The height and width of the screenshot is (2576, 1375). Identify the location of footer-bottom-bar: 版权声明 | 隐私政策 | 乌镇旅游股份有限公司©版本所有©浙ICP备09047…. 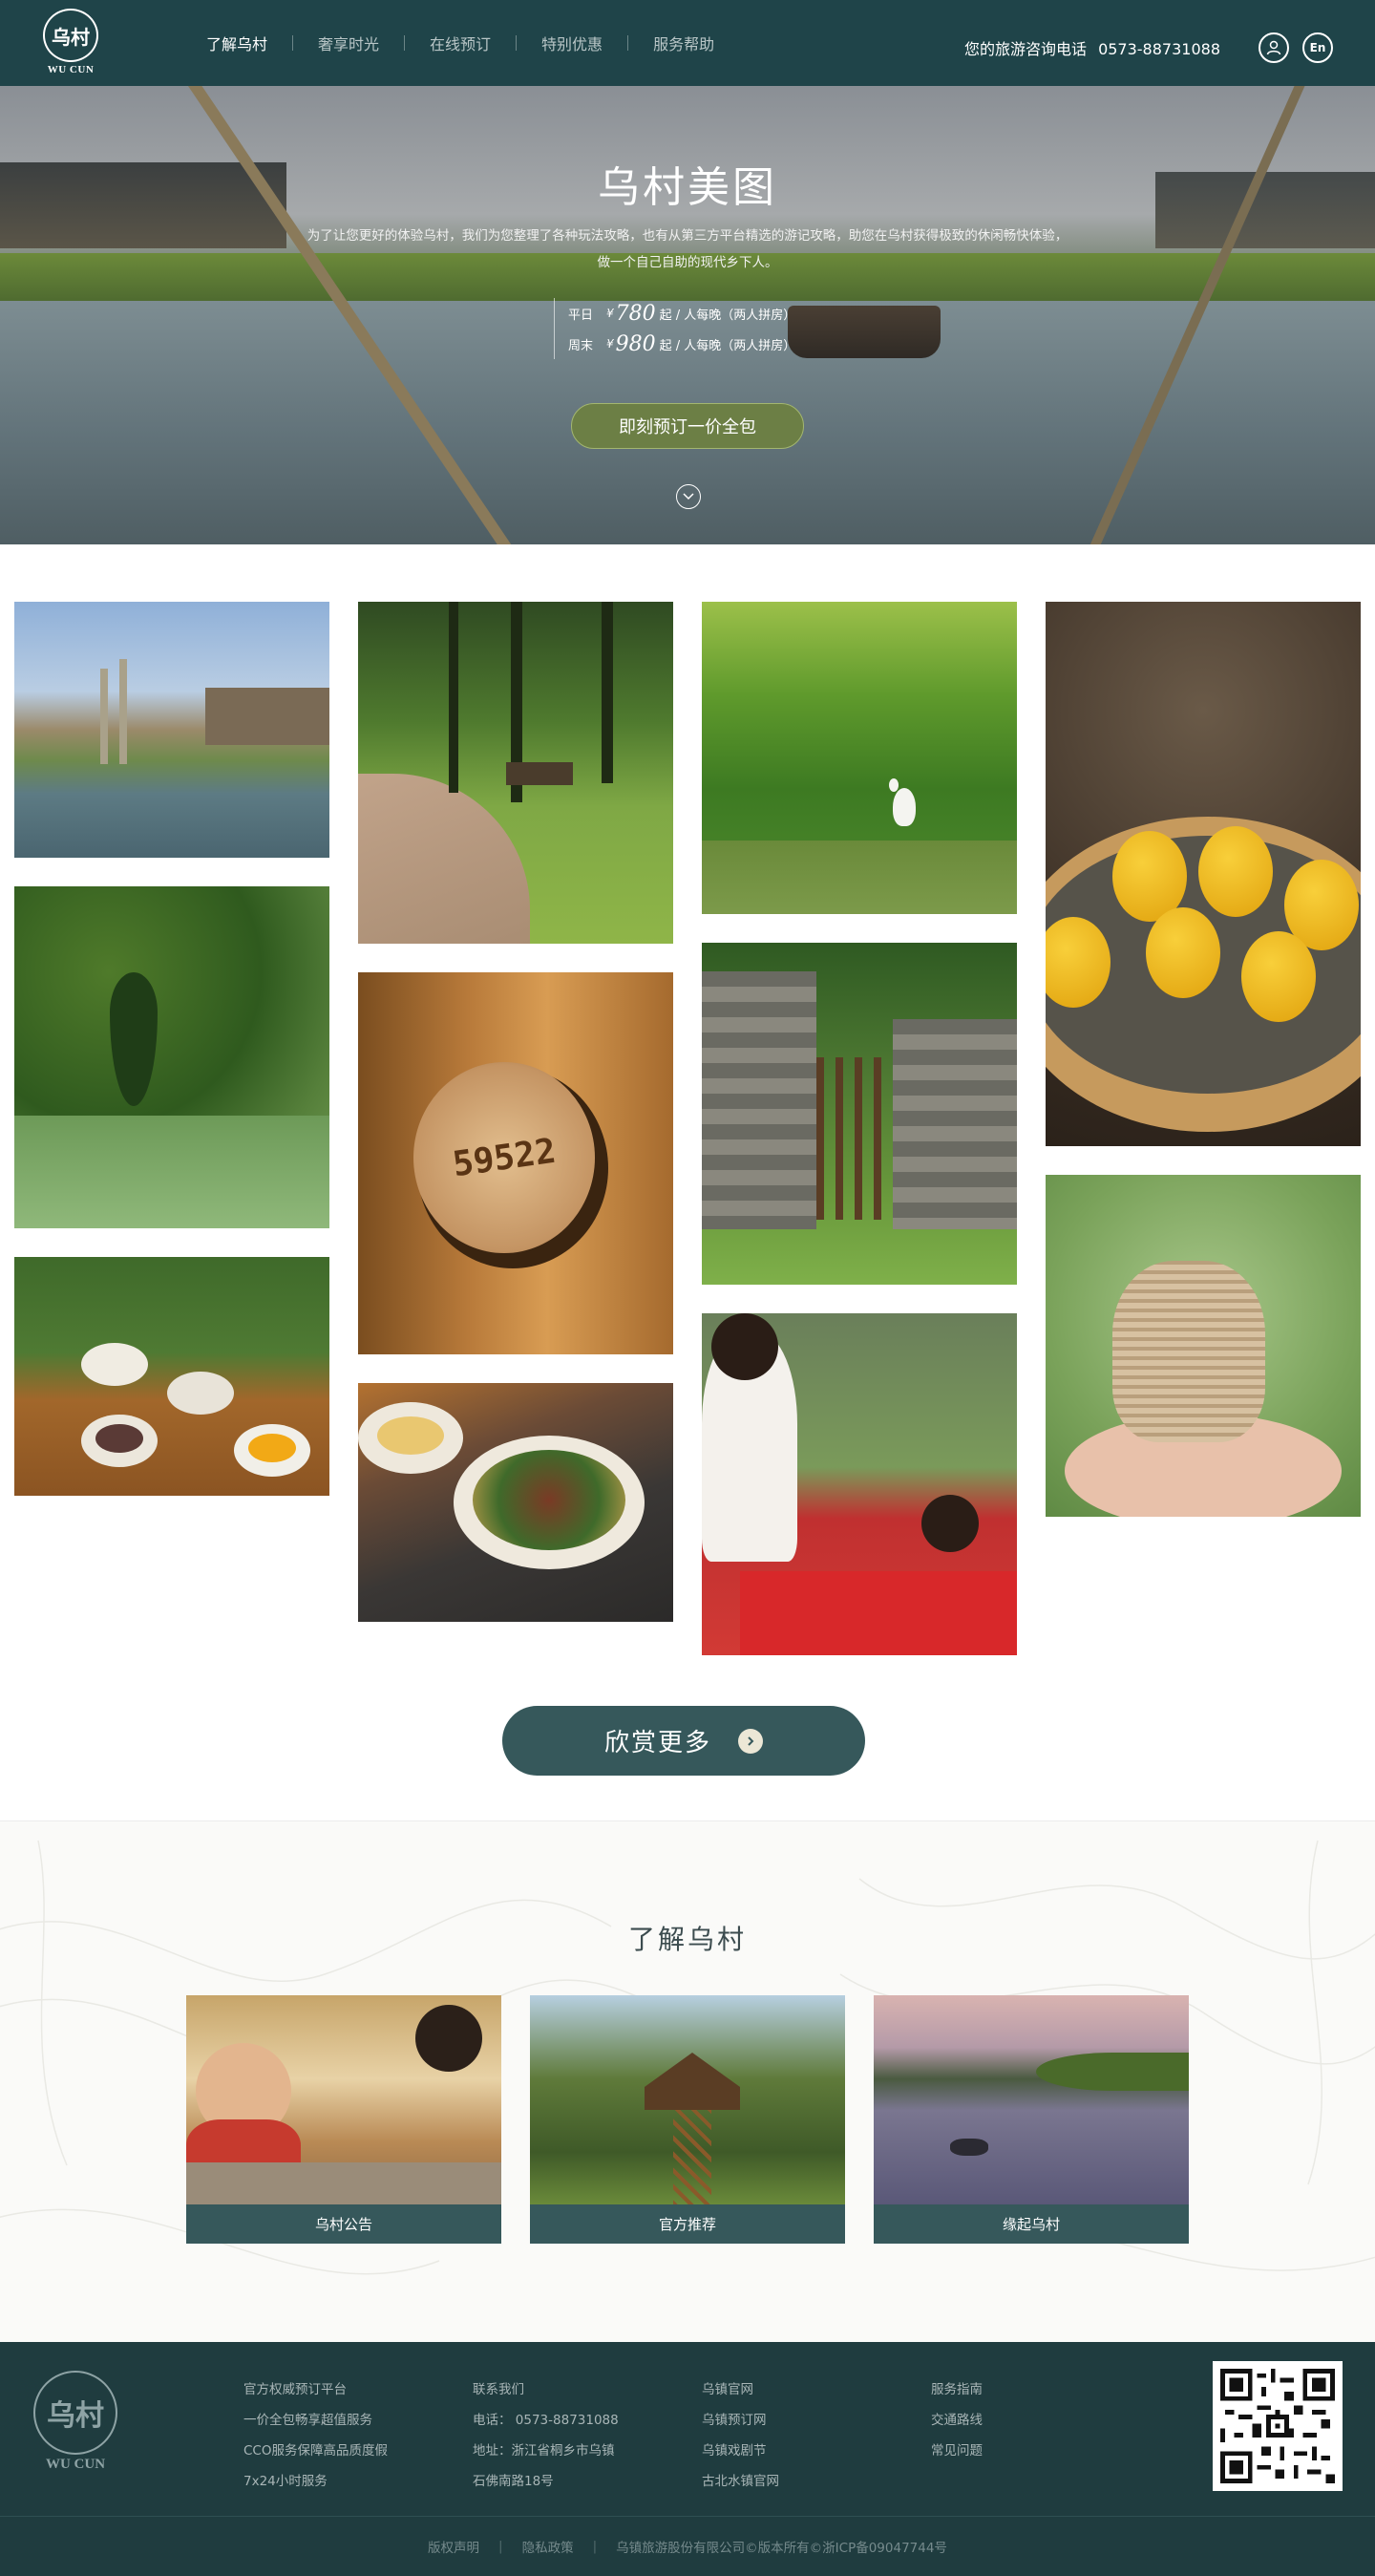
(687, 2546).